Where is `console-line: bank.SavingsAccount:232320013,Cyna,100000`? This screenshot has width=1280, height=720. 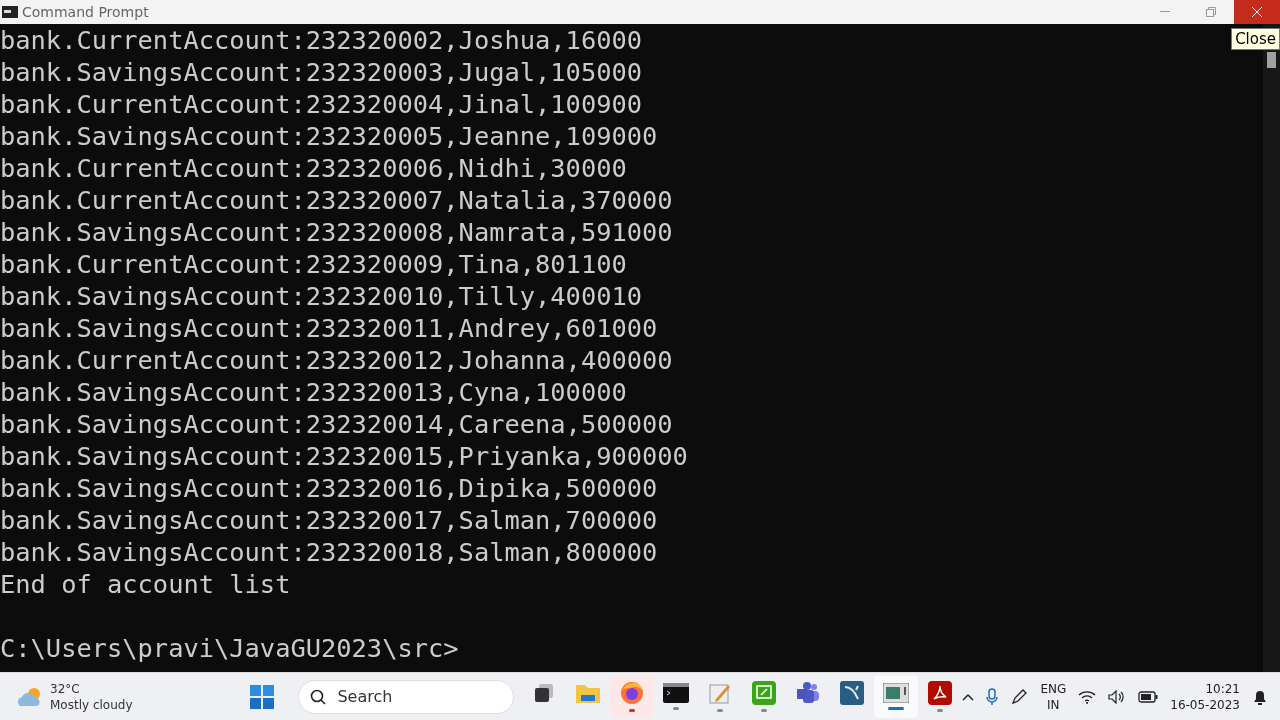 console-line: bank.SavingsAccount:232320013,Cyna,100000 is located at coordinates (313, 392).